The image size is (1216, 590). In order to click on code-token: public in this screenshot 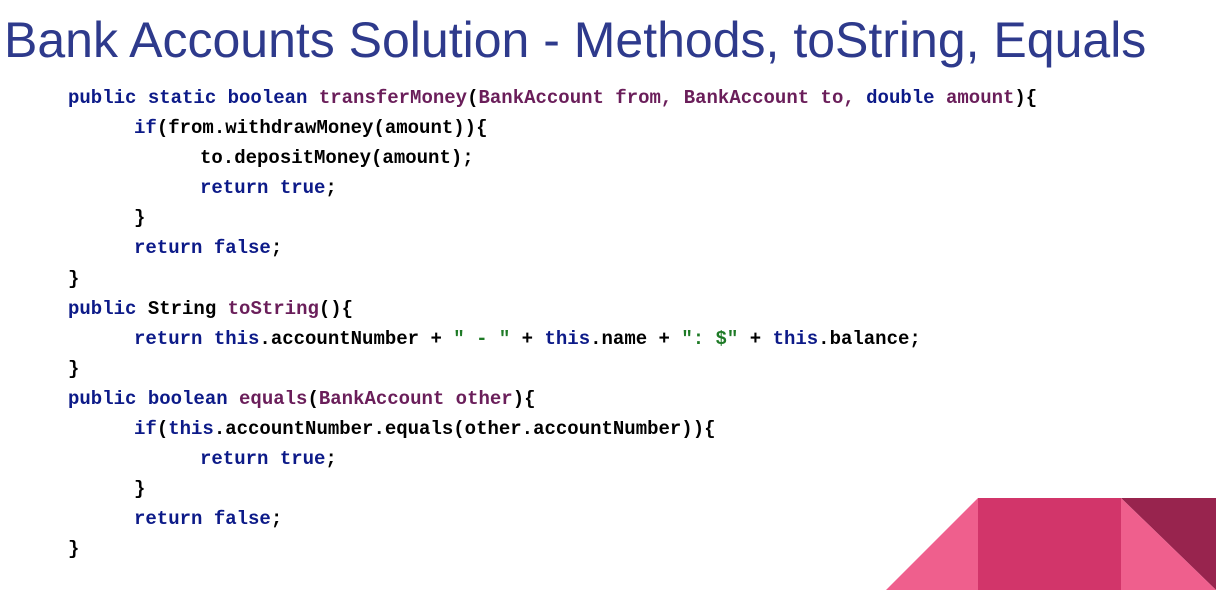, I will do `click(108, 308)`.